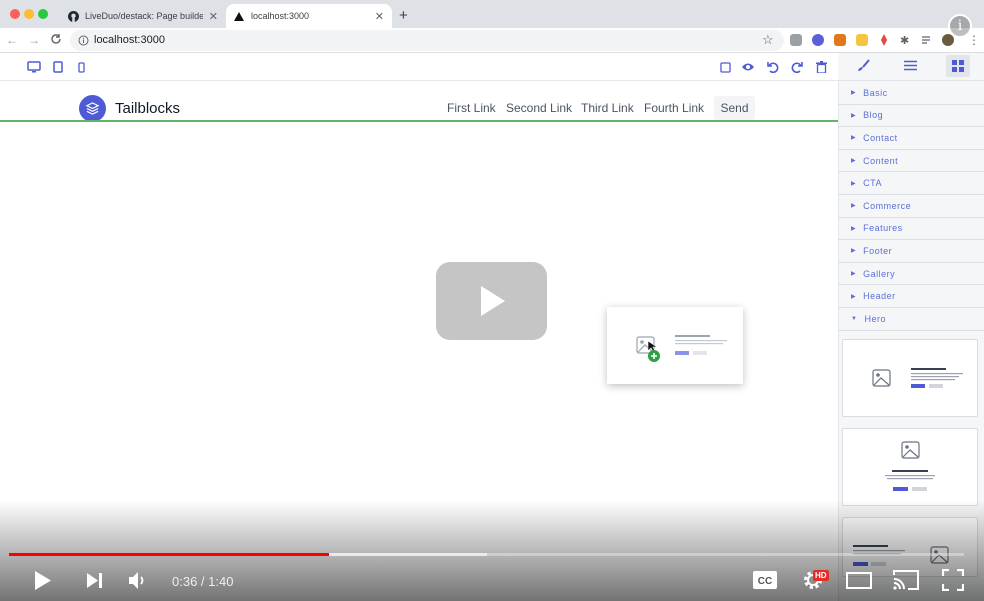 This screenshot has height=601, width=984. I want to click on blocks-grid-icon, so click(958, 66).